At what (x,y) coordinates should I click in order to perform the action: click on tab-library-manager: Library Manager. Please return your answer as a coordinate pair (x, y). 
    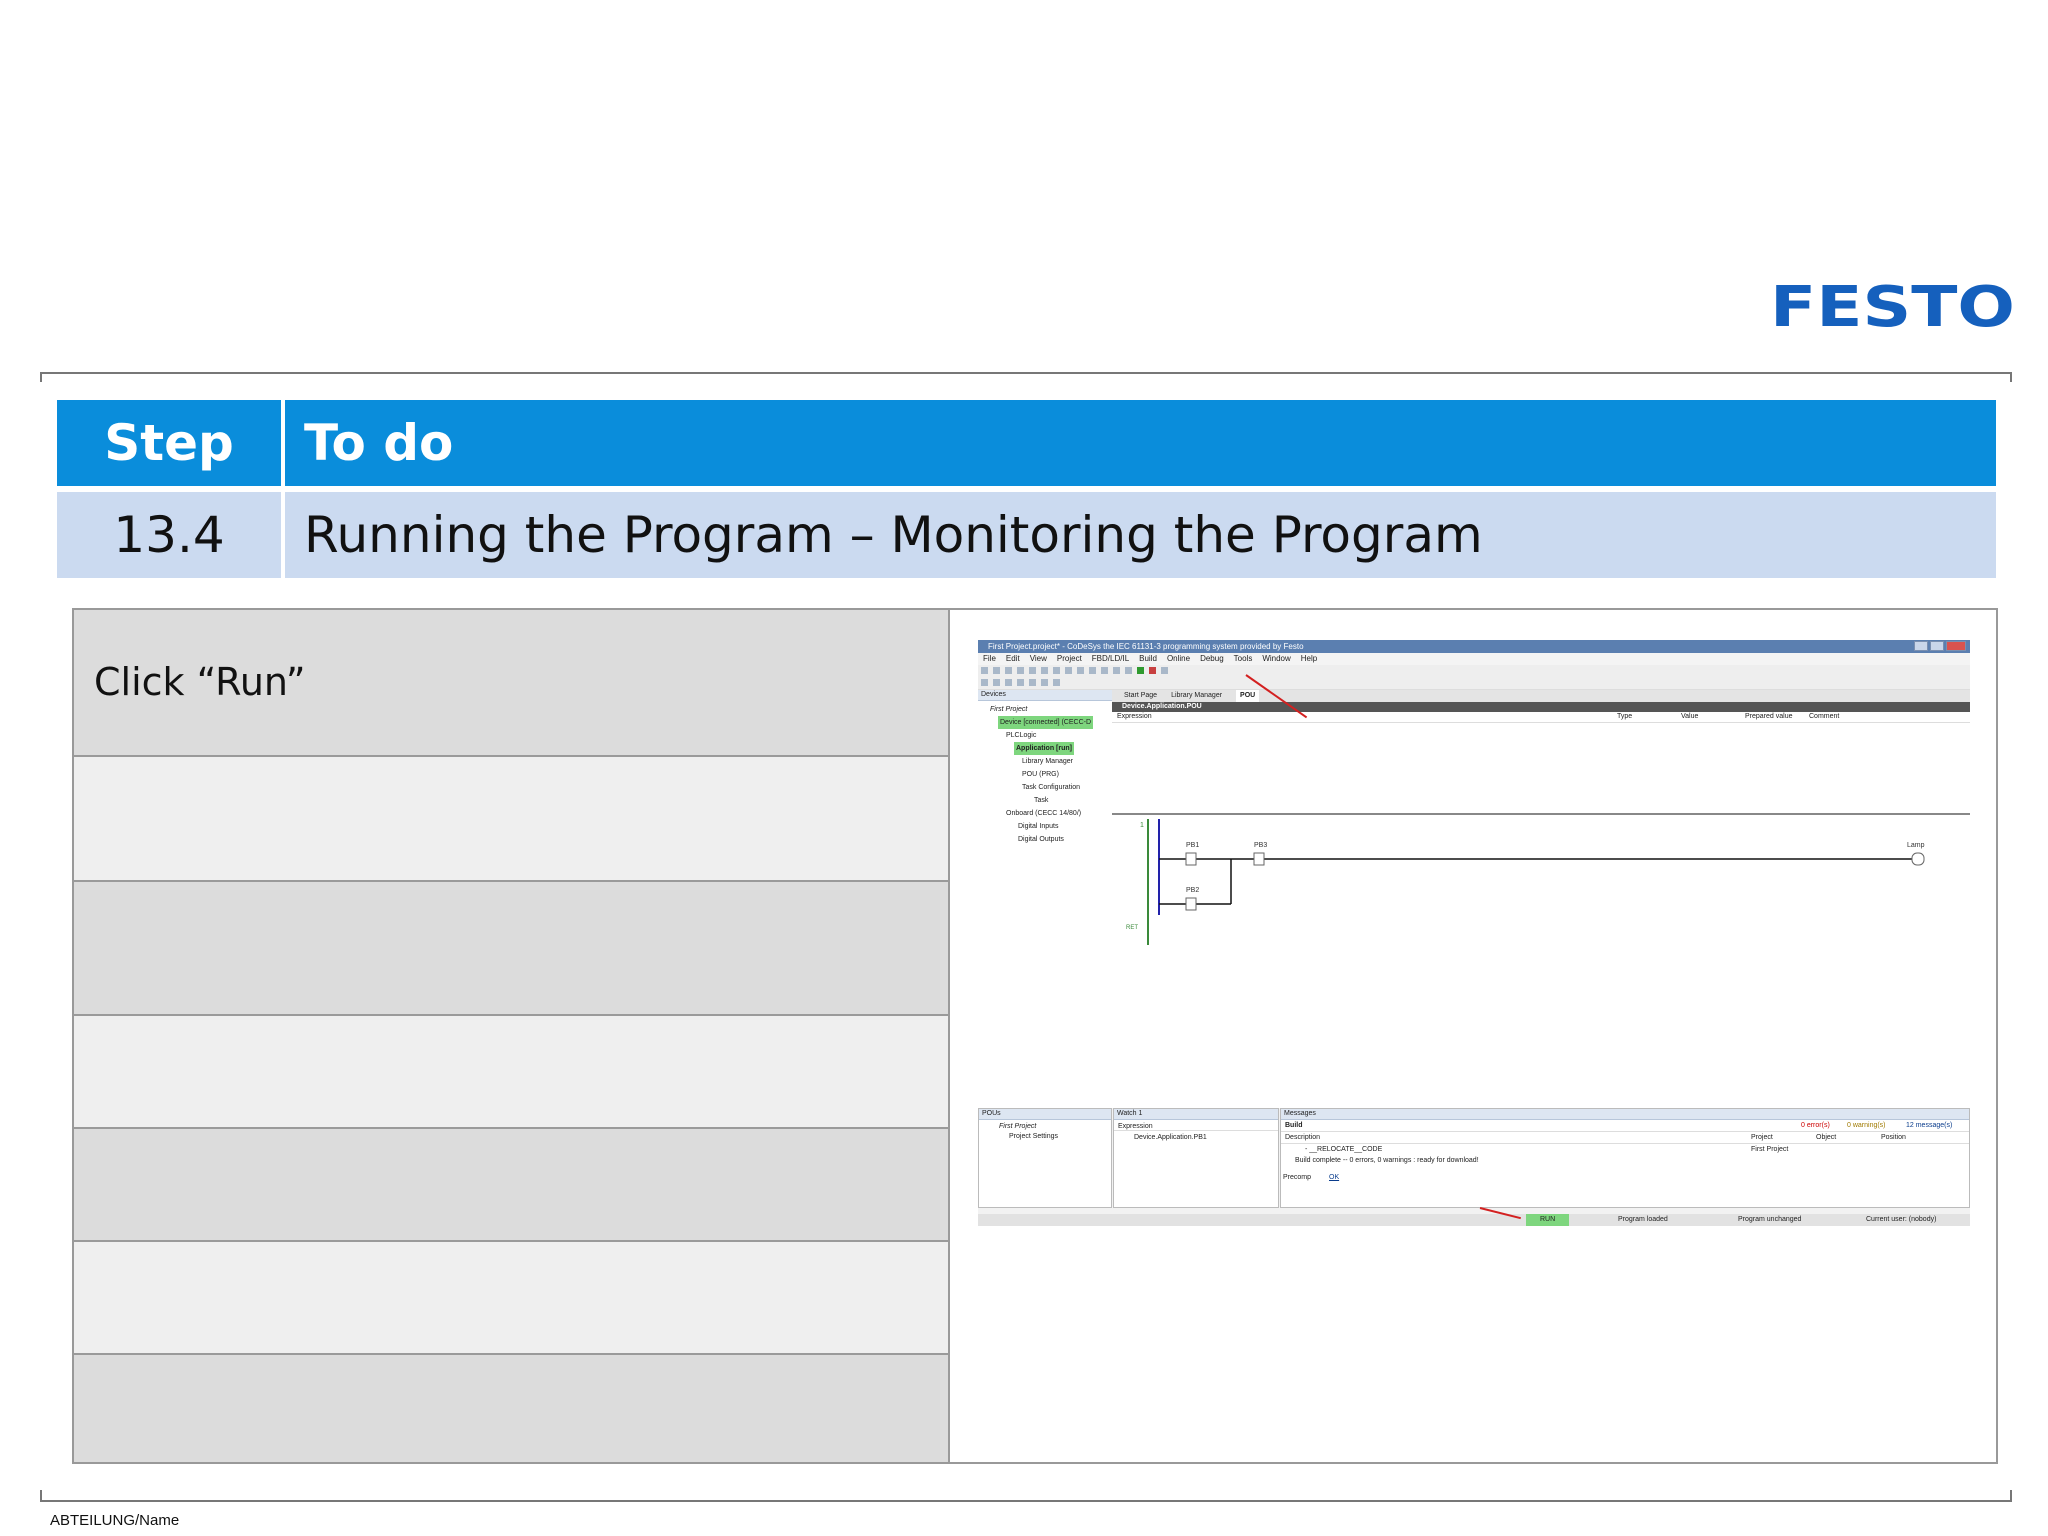
    Looking at the image, I should click on (1196, 696).